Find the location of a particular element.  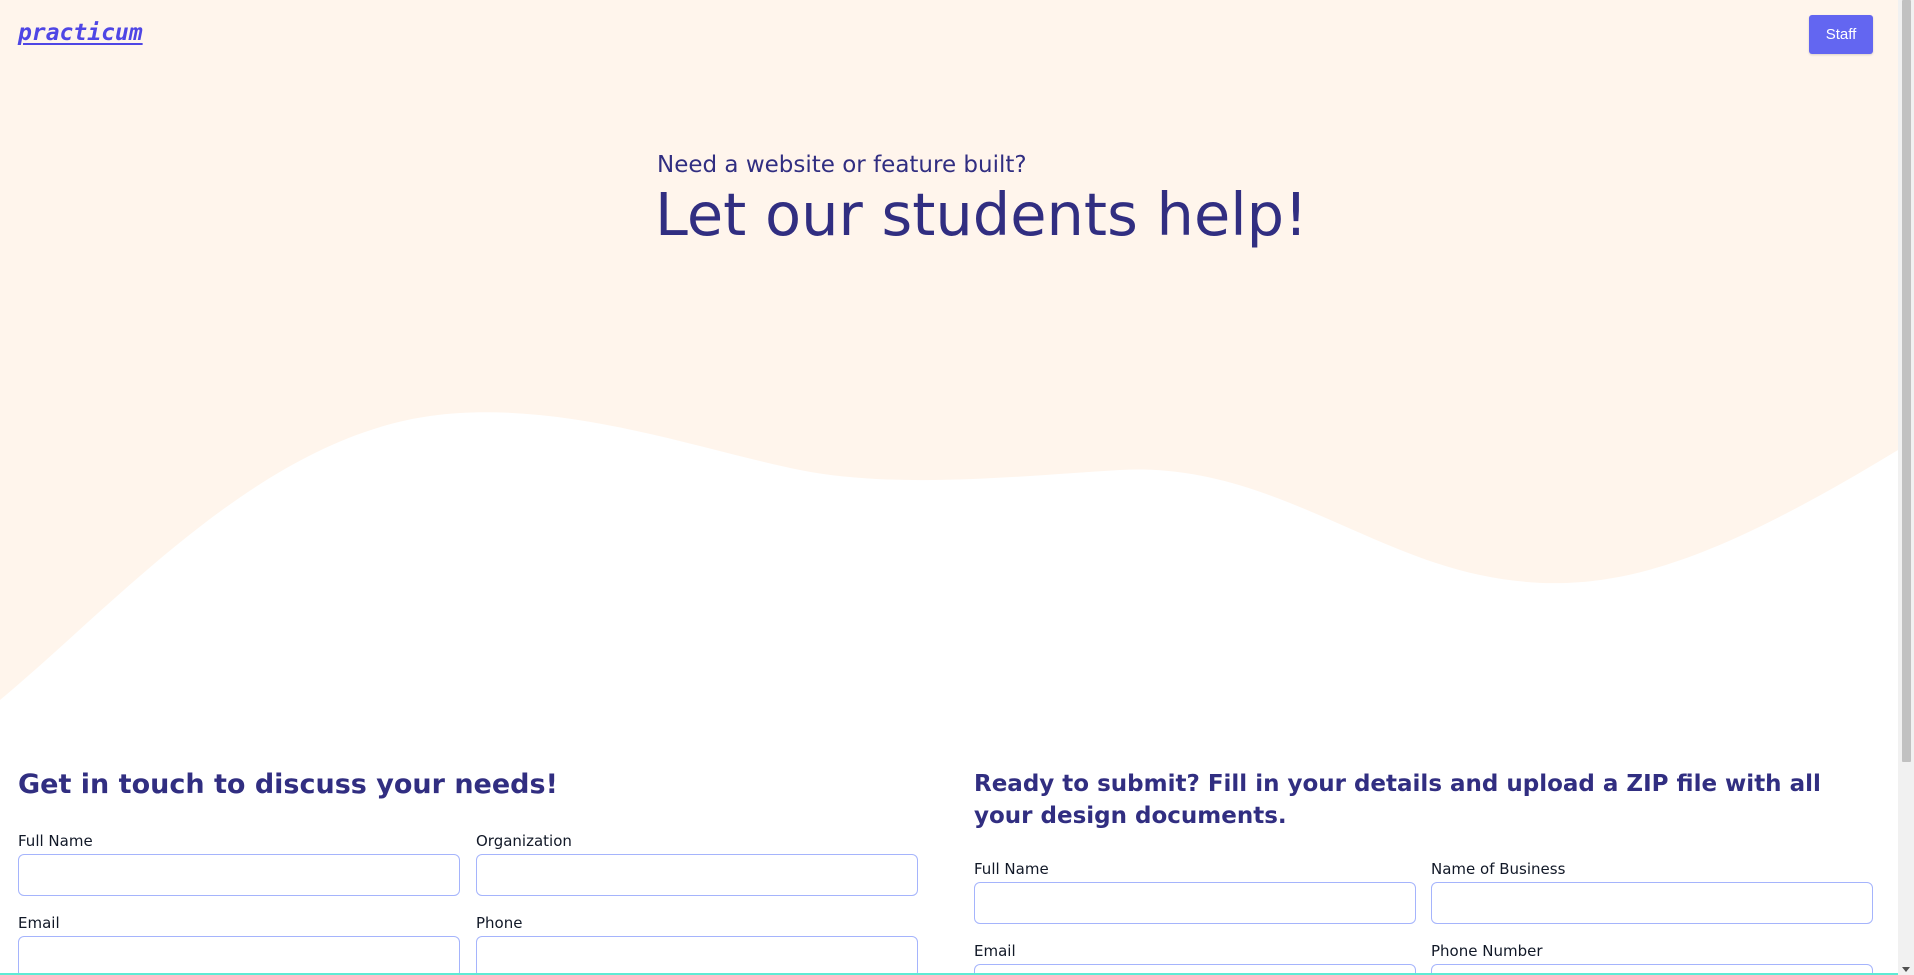

contact-email-label: Email is located at coordinates (39, 923).